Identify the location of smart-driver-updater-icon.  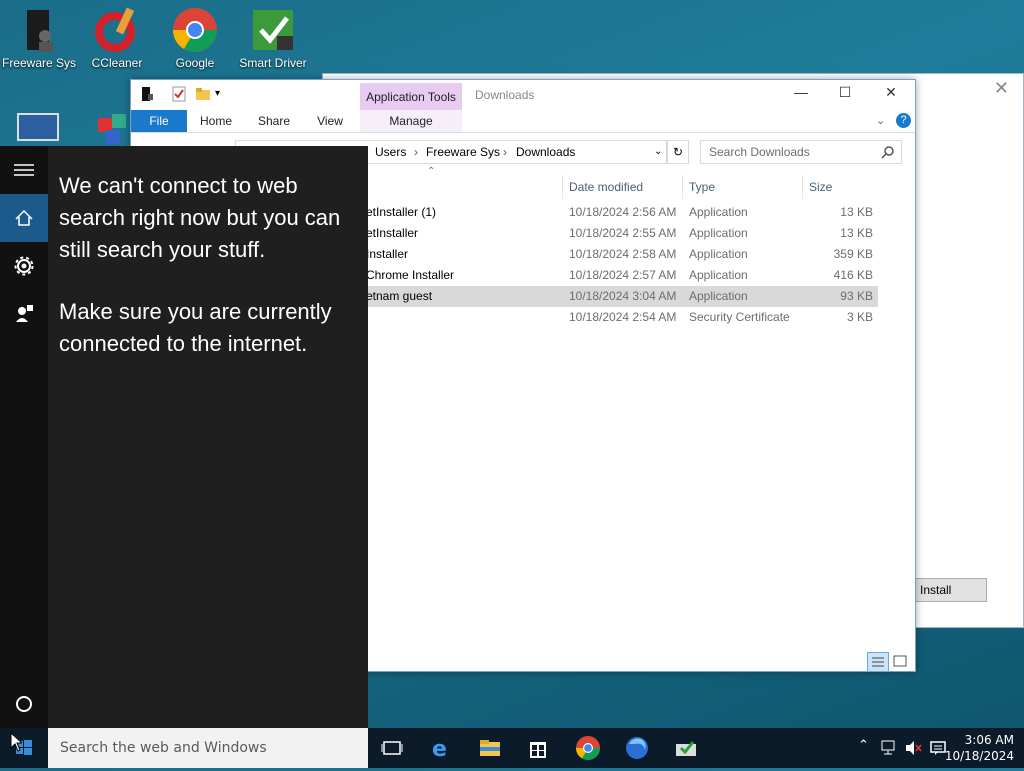
(273, 30).